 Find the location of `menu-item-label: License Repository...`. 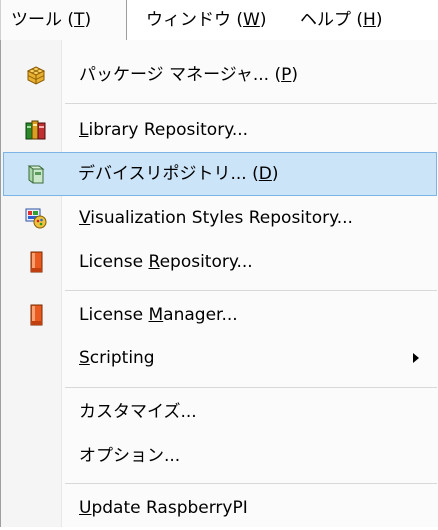

menu-item-label: License Repository... is located at coordinates (166, 262).